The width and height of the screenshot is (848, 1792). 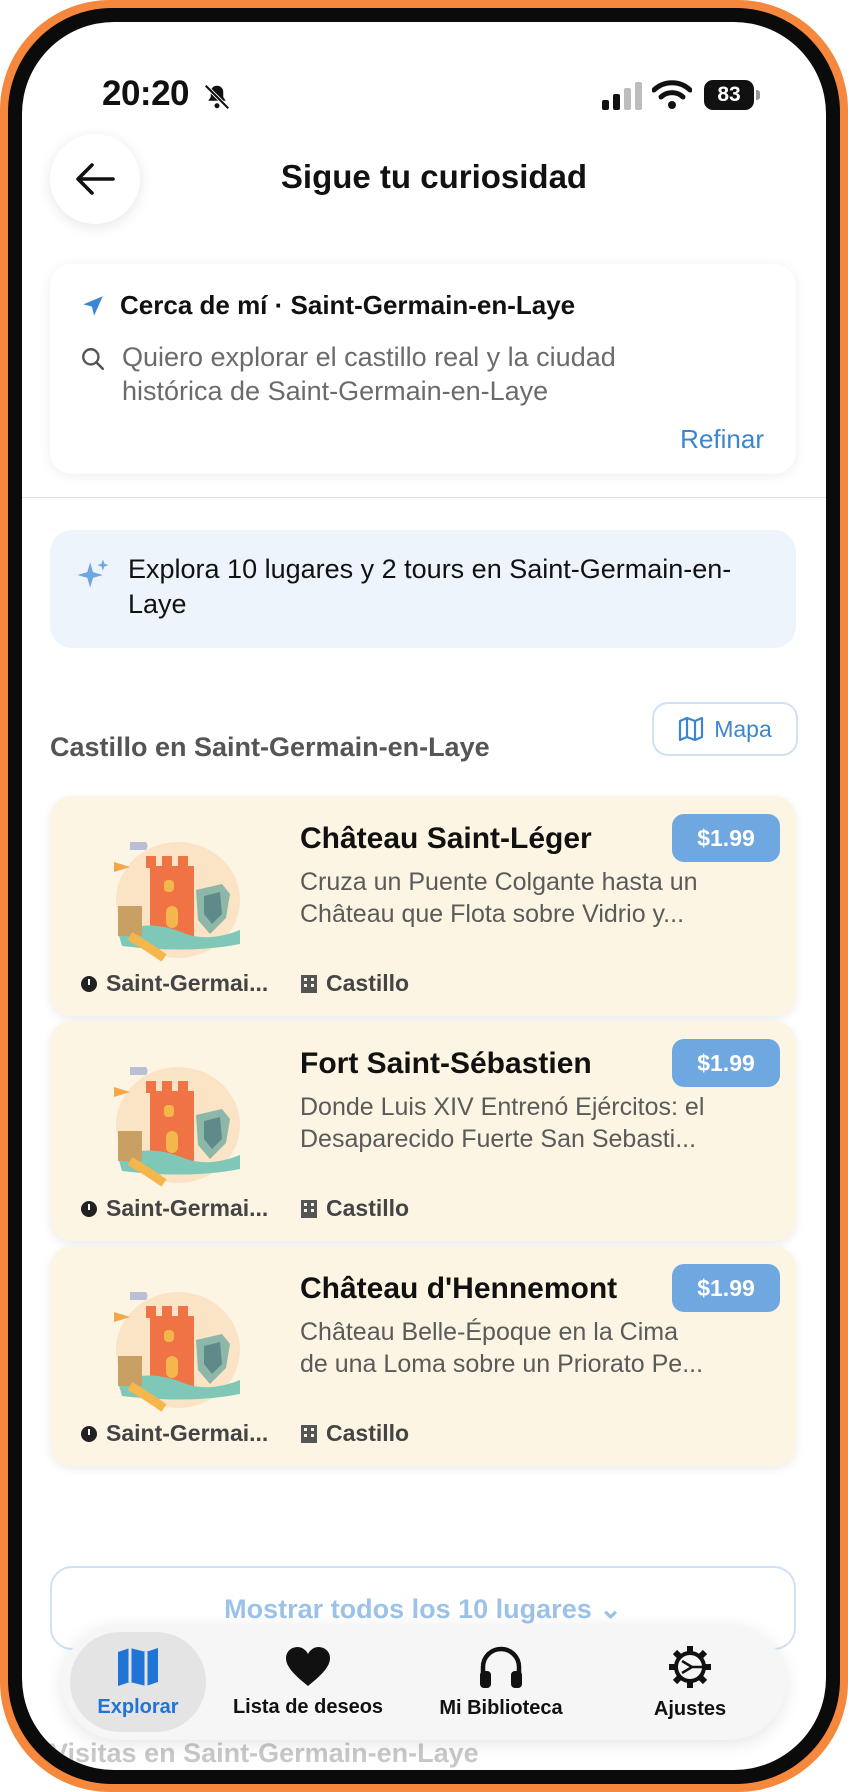 I want to click on place-name: Château d'Hennemont, so click(x=459, y=1288).